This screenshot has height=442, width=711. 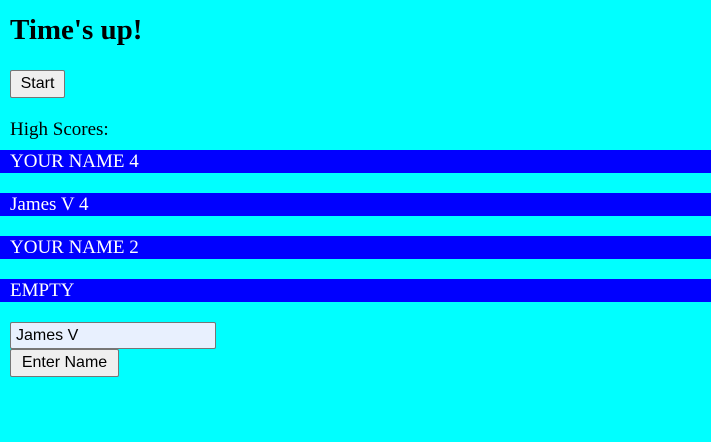 I want to click on name-input, so click(x=113, y=335).